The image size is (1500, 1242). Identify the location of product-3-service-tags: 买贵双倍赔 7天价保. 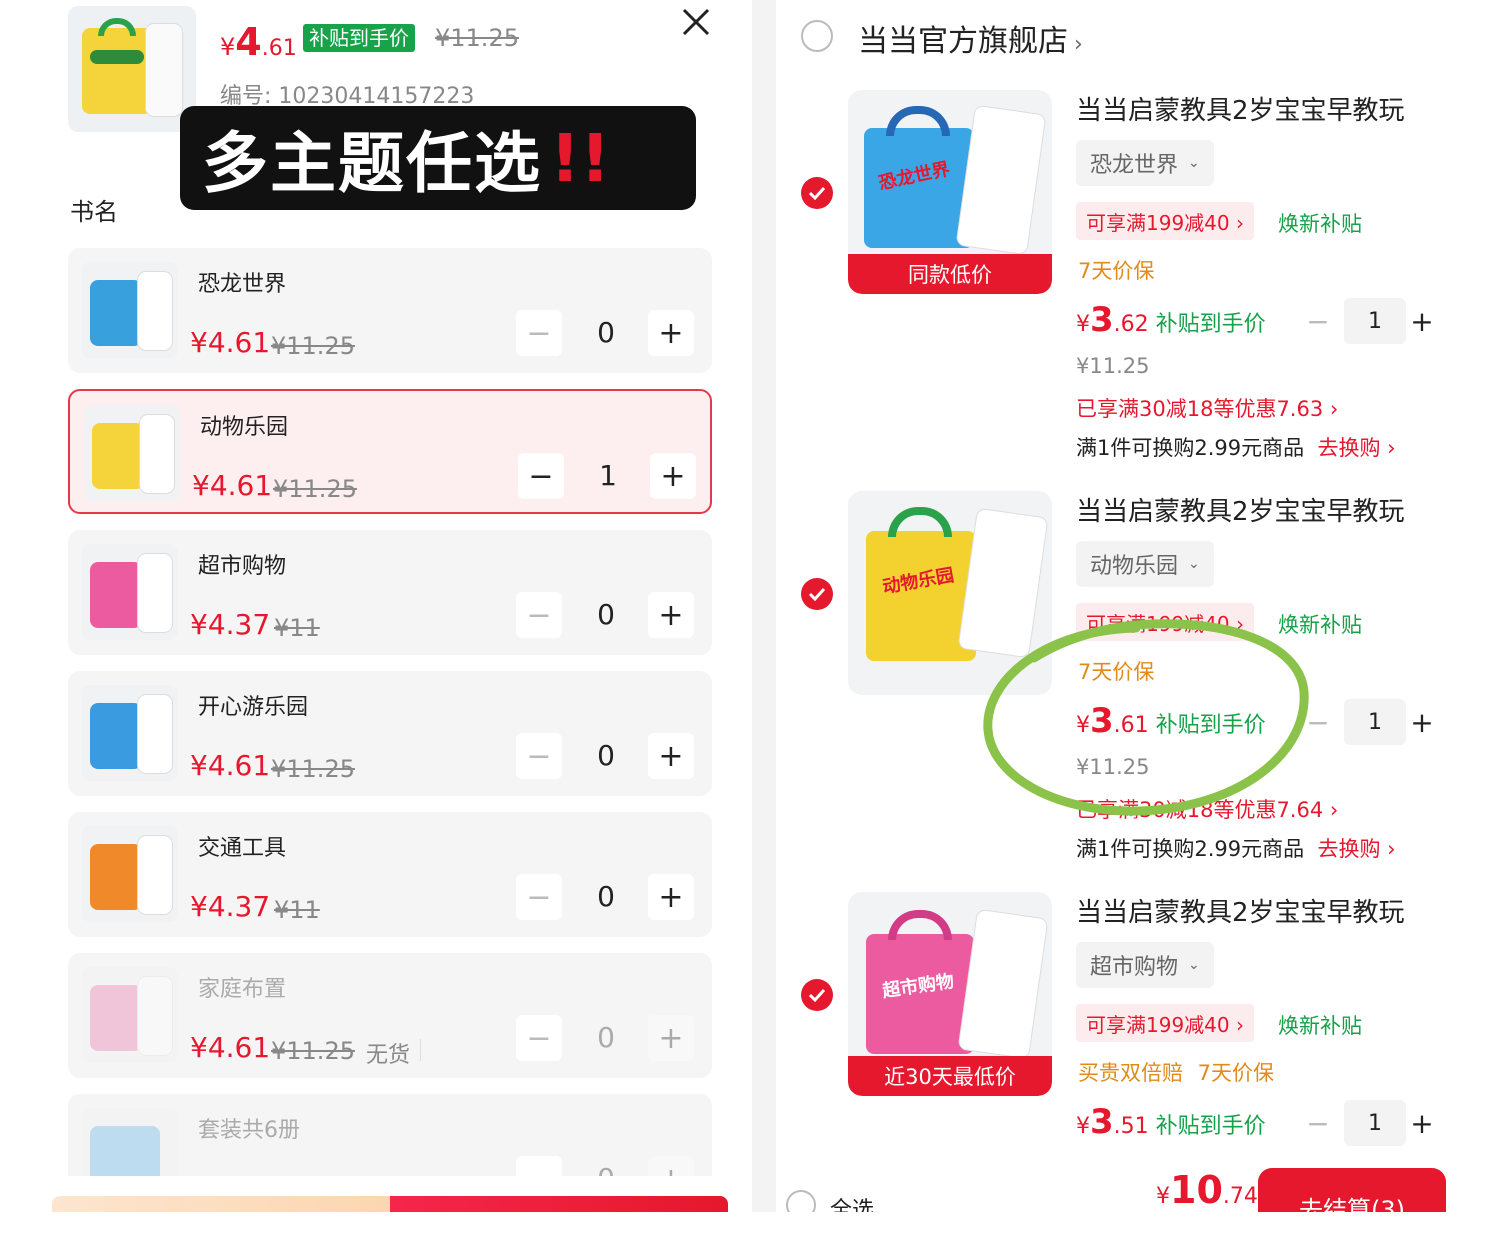
(1176, 1073).